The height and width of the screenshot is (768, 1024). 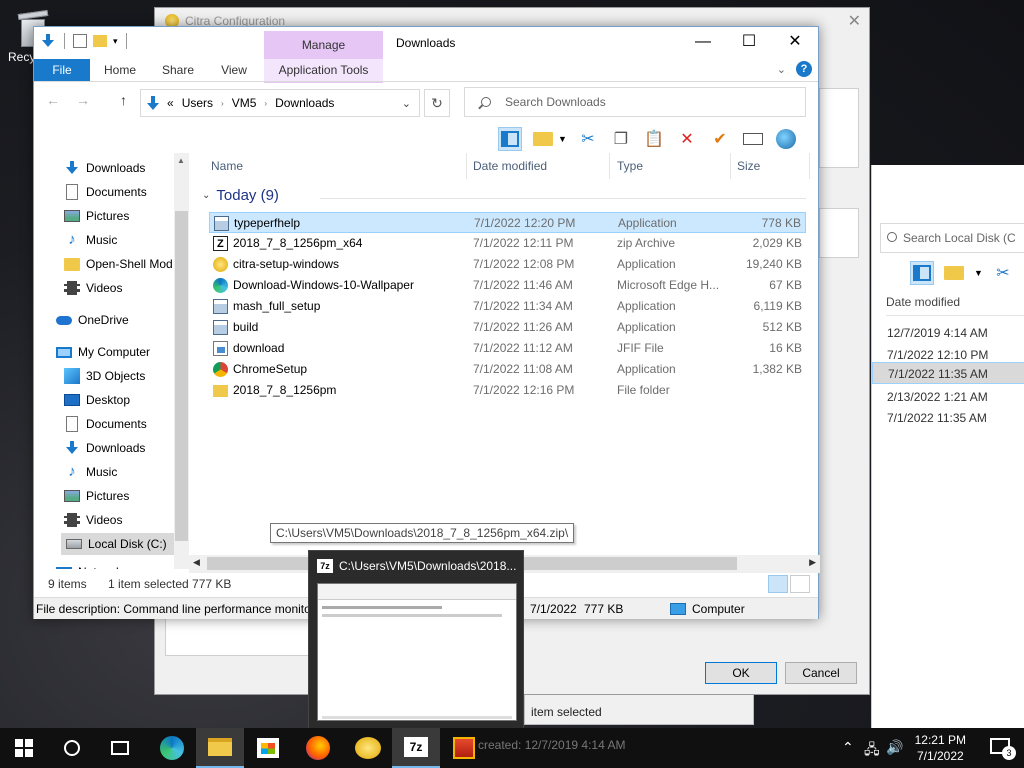 I want to click on taskbar-7zip: 7z, so click(x=416, y=748).